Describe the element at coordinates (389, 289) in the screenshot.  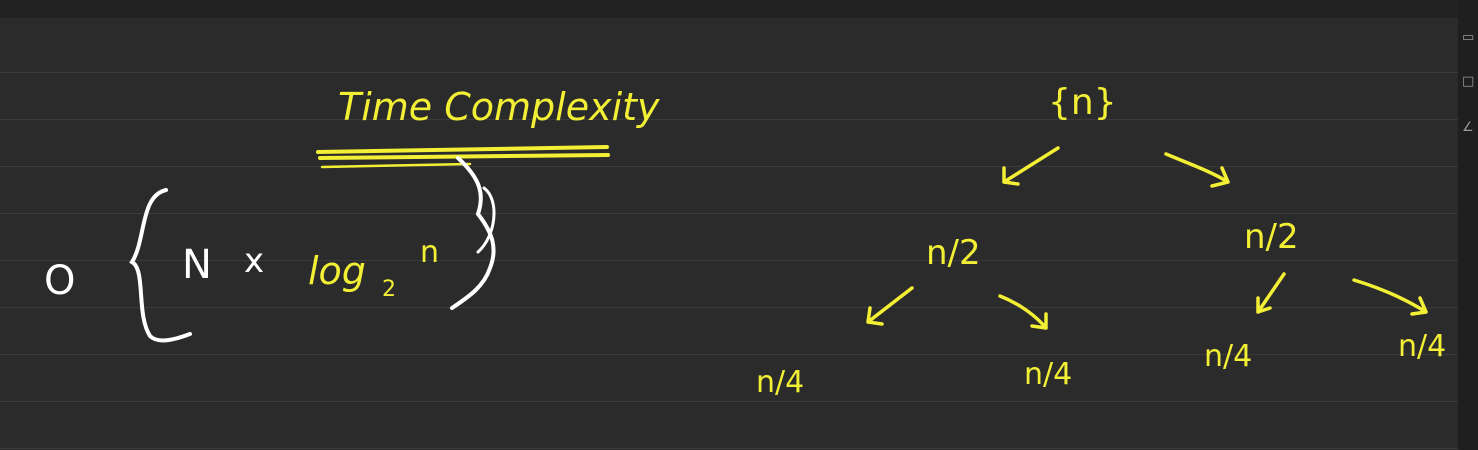
I see `formula-log-base: 2` at that location.